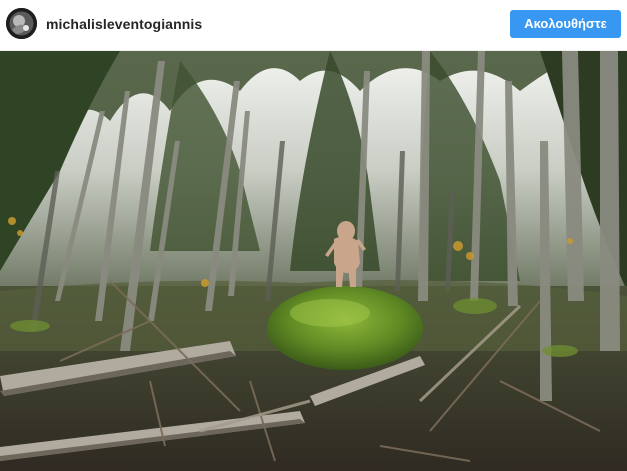 The image size is (627, 471). I want to click on follow-button: Ακολουθήστε, so click(565, 24).